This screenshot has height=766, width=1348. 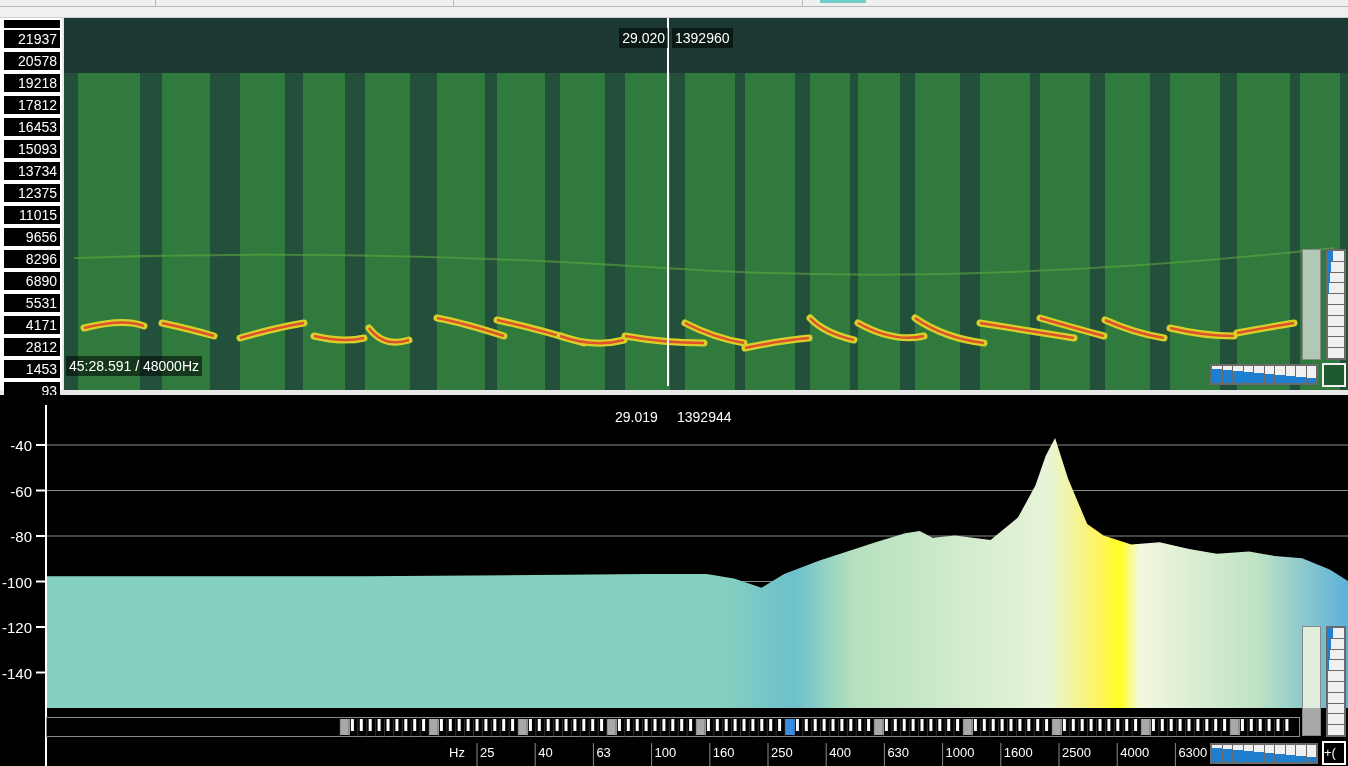 I want to click on axis-label: 1600, so click(x=1018, y=752).